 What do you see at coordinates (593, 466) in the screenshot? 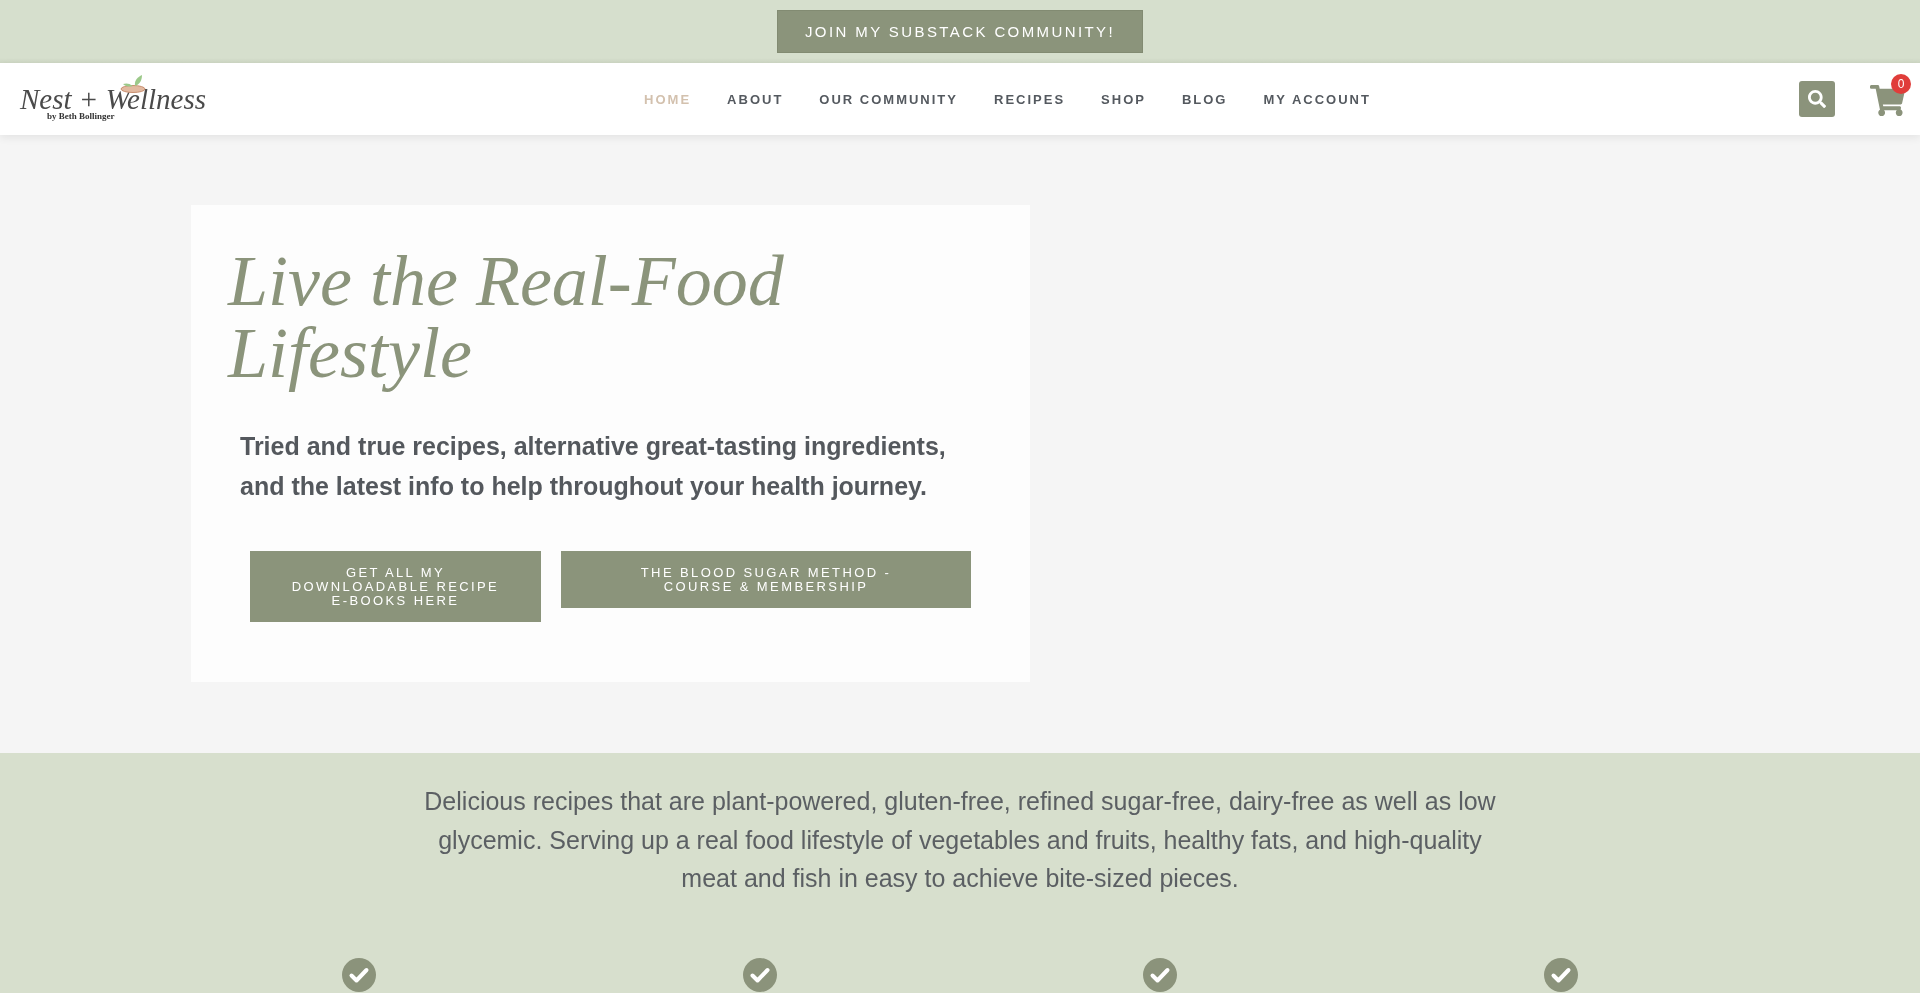
I see `hero-subtitle: Tried and true recipes, alternative great-tasting ingredients, and the latest info to help throughout your health journey.` at bounding box center [593, 466].